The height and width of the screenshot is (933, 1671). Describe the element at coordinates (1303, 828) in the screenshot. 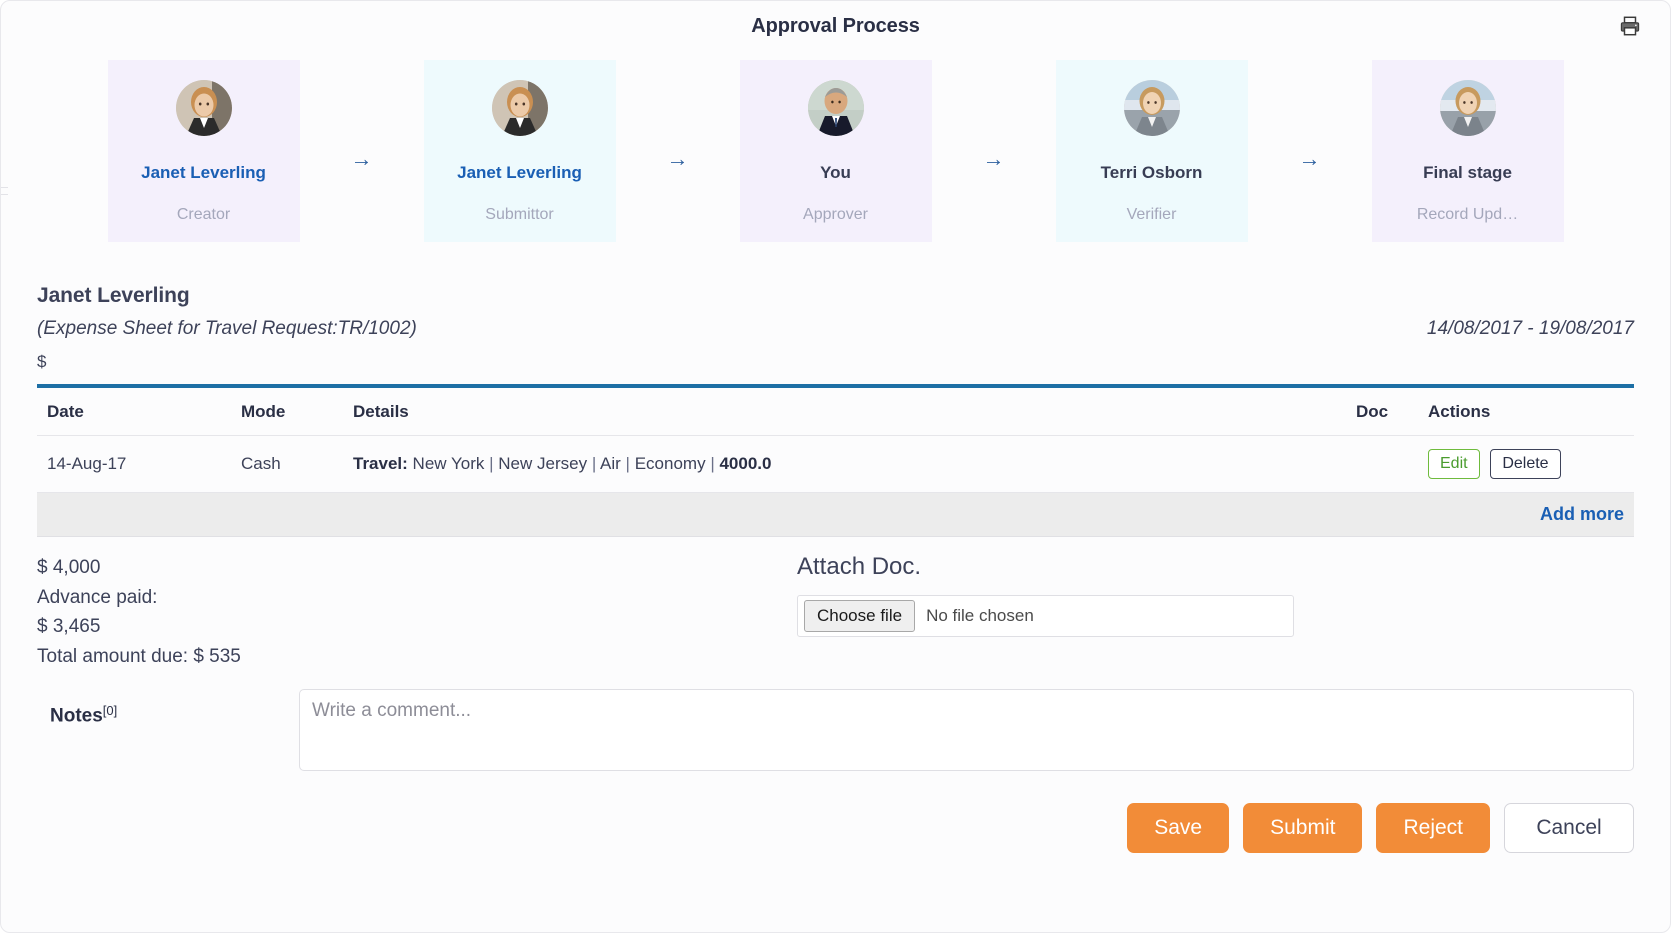

I see `submit-button: Submit` at that location.